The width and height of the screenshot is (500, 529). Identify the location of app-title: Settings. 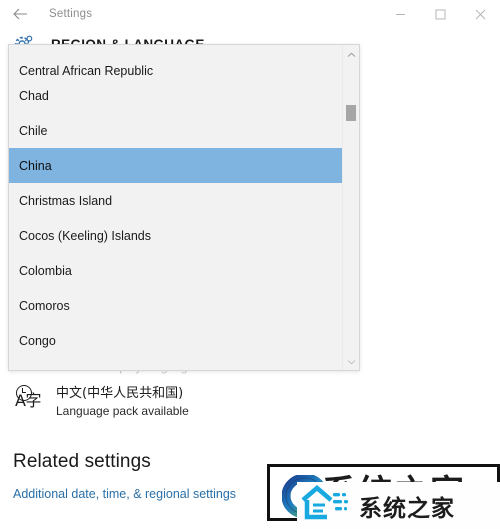
(71, 14).